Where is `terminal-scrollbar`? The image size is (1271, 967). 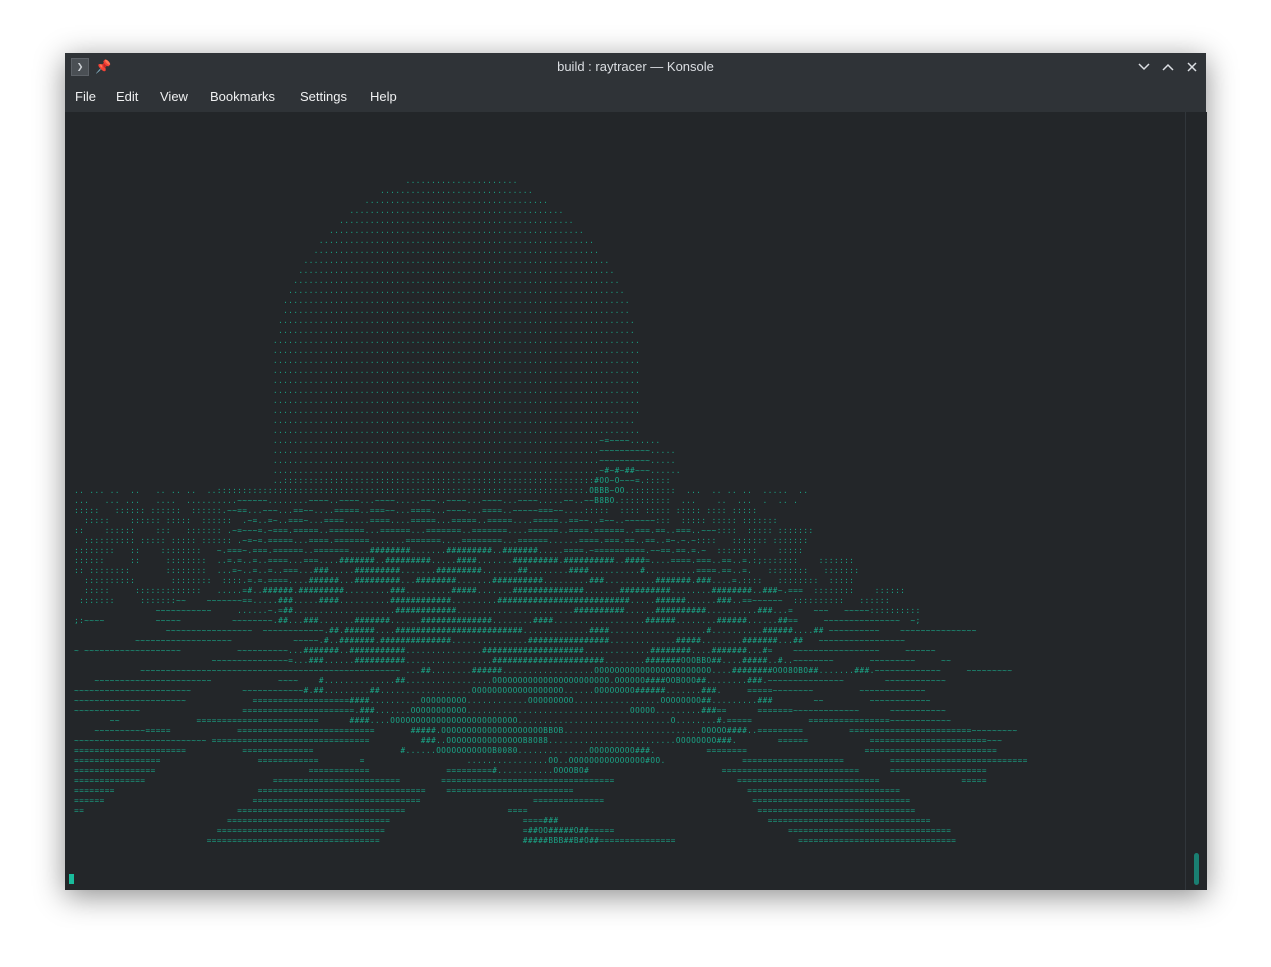
terminal-scrollbar is located at coordinates (1196, 501).